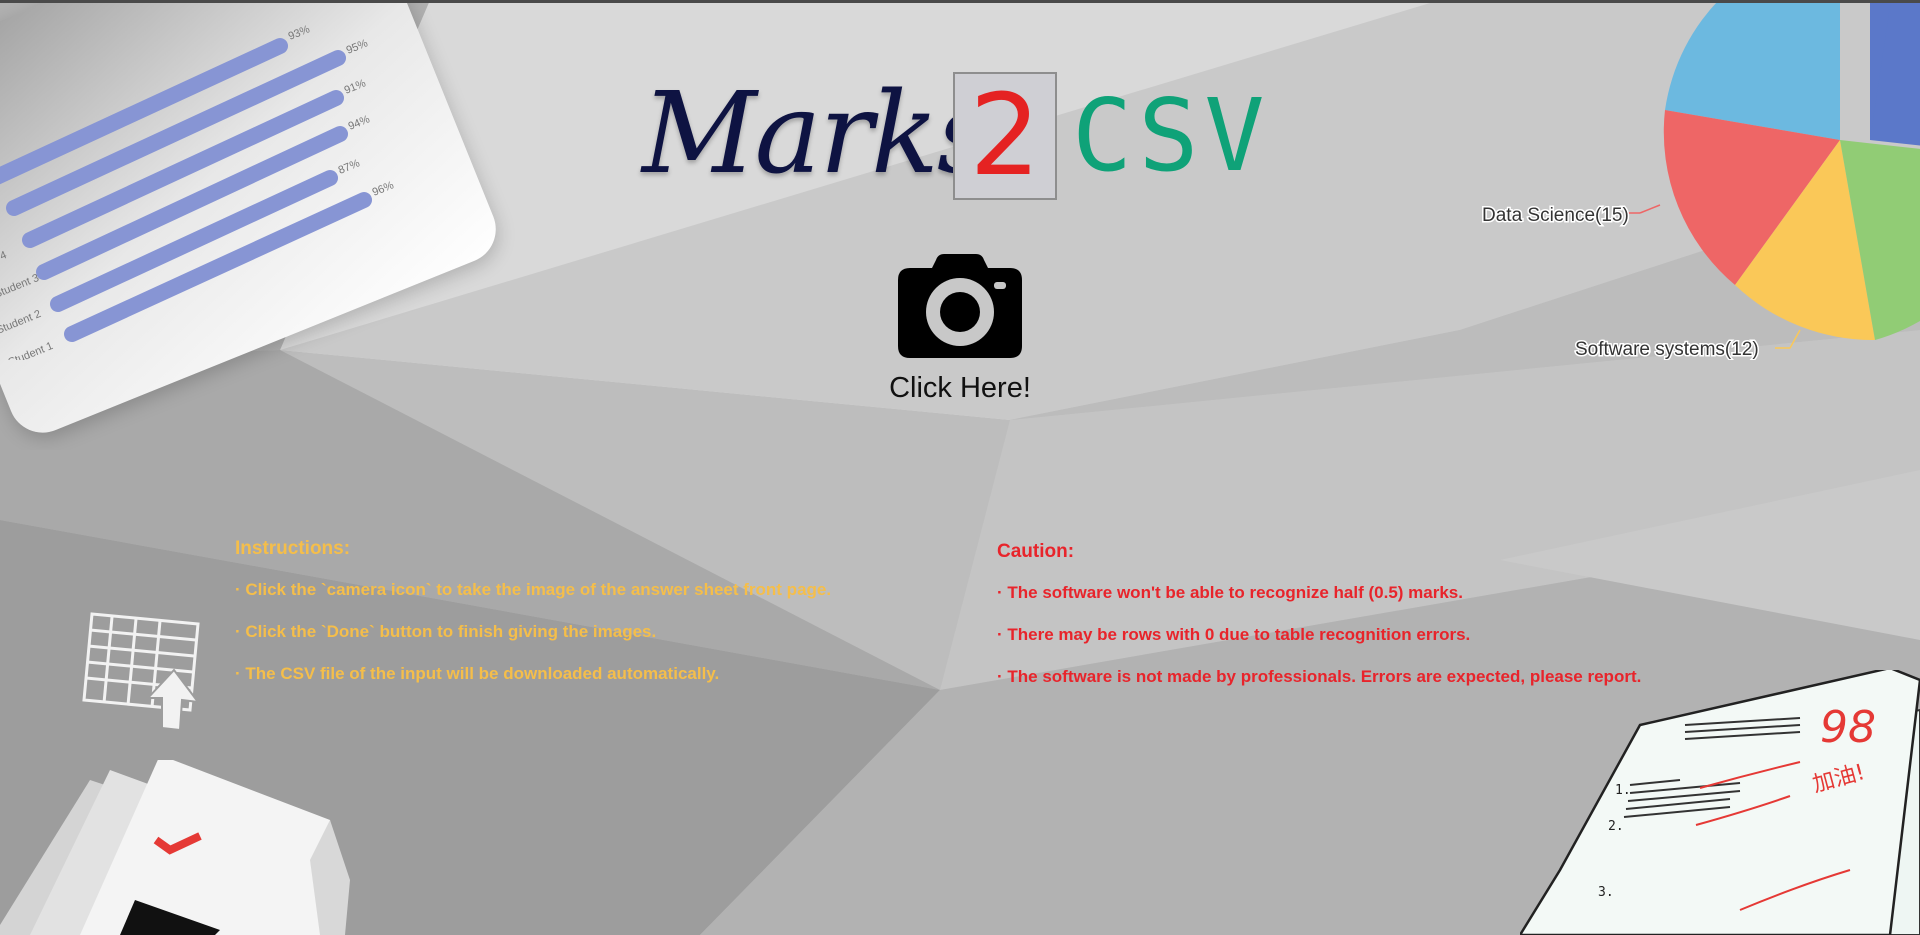  What do you see at coordinates (21, 322) in the screenshot?
I see `bar-student-2: Student 2` at bounding box center [21, 322].